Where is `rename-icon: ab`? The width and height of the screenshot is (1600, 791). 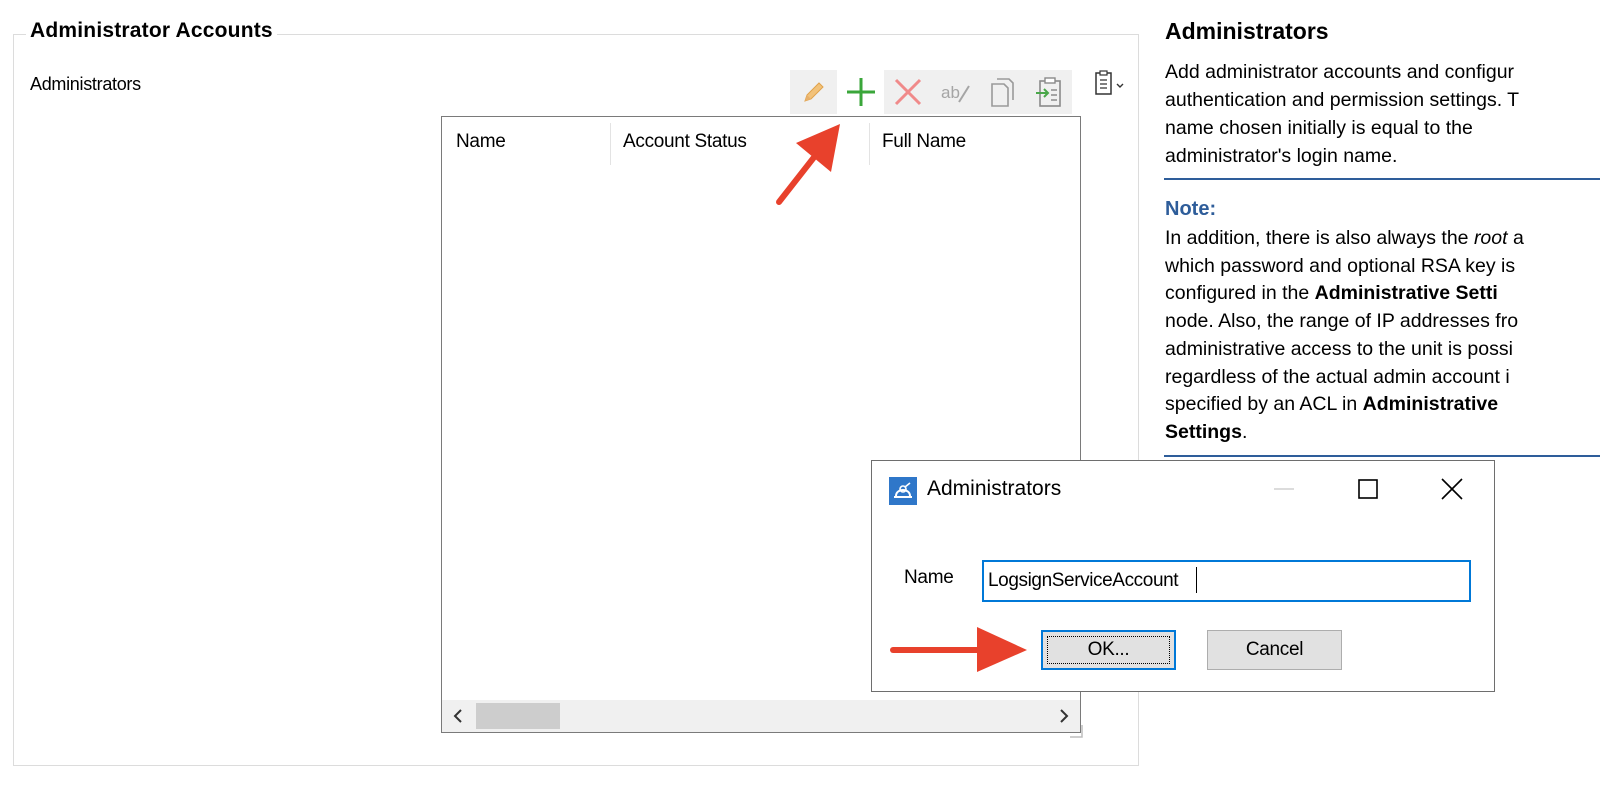 rename-icon: ab is located at coordinates (955, 93).